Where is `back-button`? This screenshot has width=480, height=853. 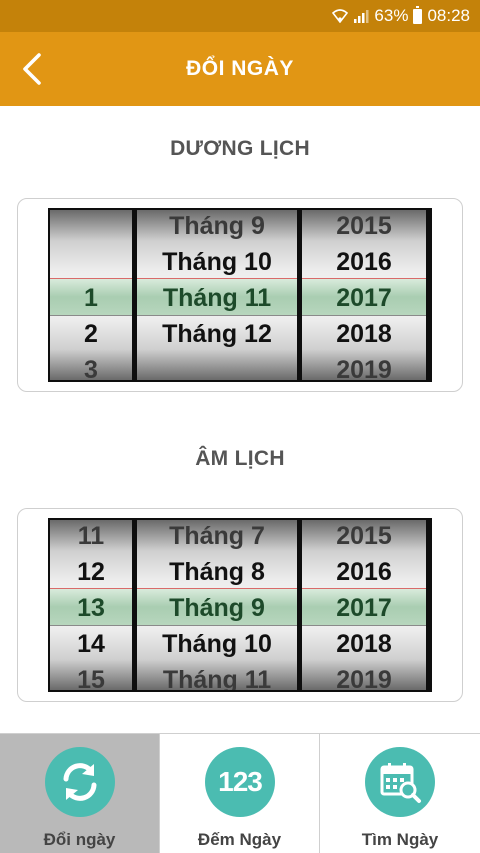
back-button is located at coordinates (32, 69).